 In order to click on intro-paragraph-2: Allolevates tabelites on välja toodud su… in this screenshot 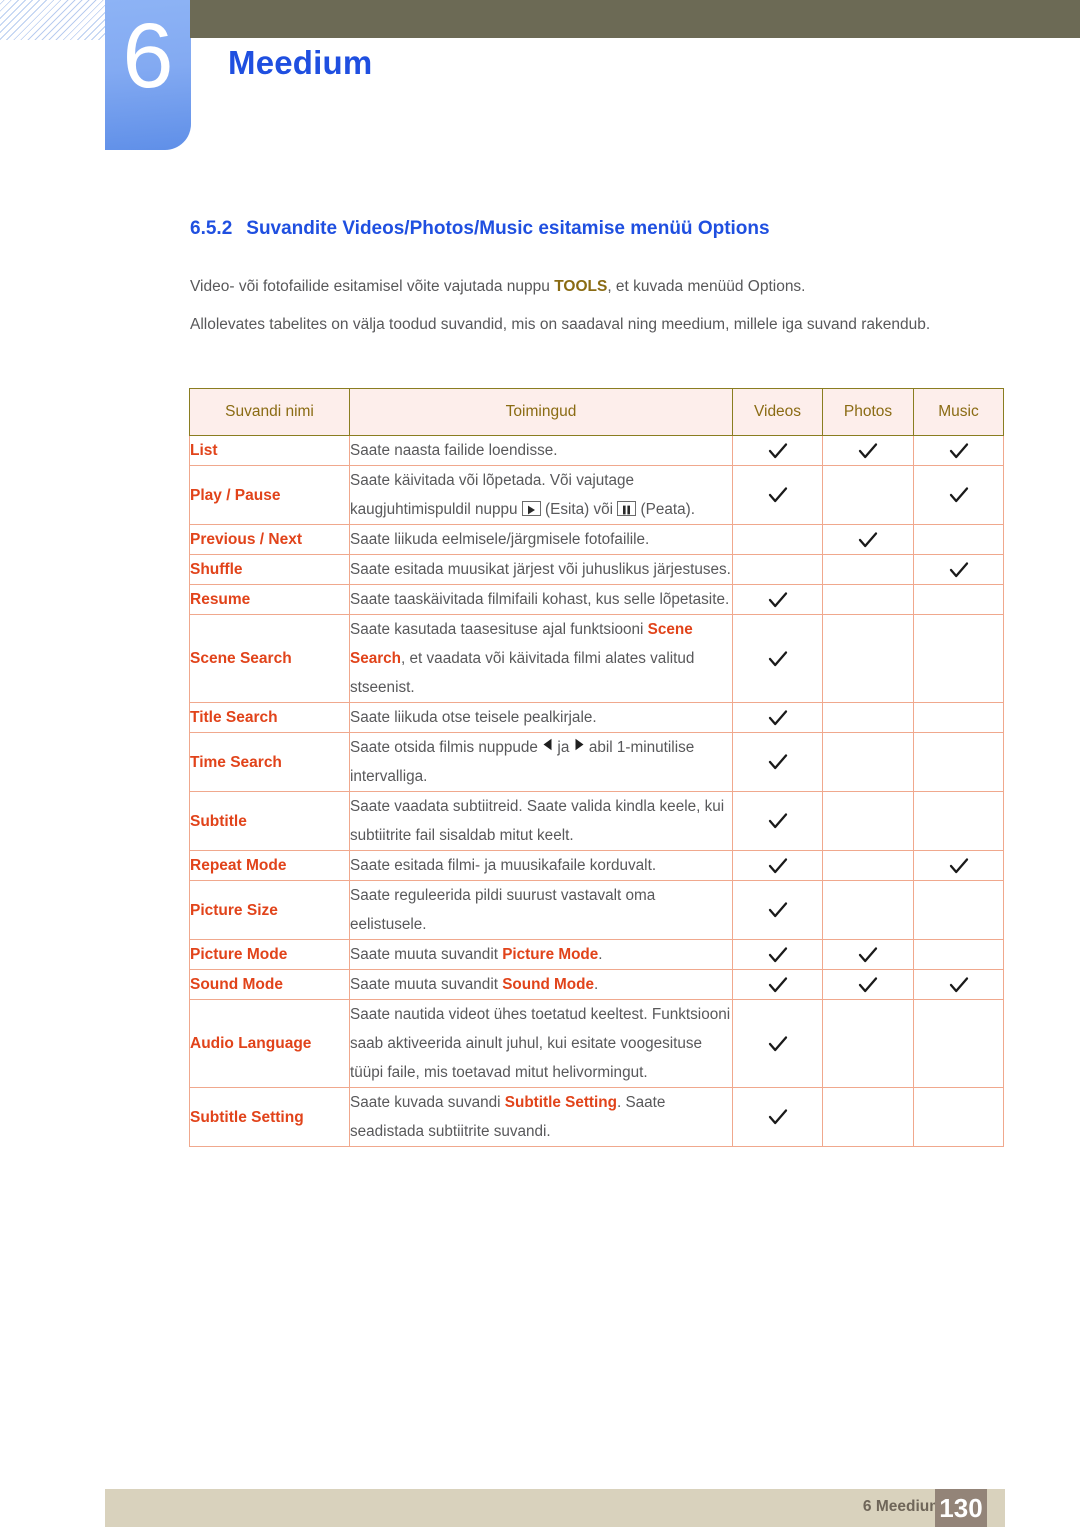, I will do `click(560, 324)`.